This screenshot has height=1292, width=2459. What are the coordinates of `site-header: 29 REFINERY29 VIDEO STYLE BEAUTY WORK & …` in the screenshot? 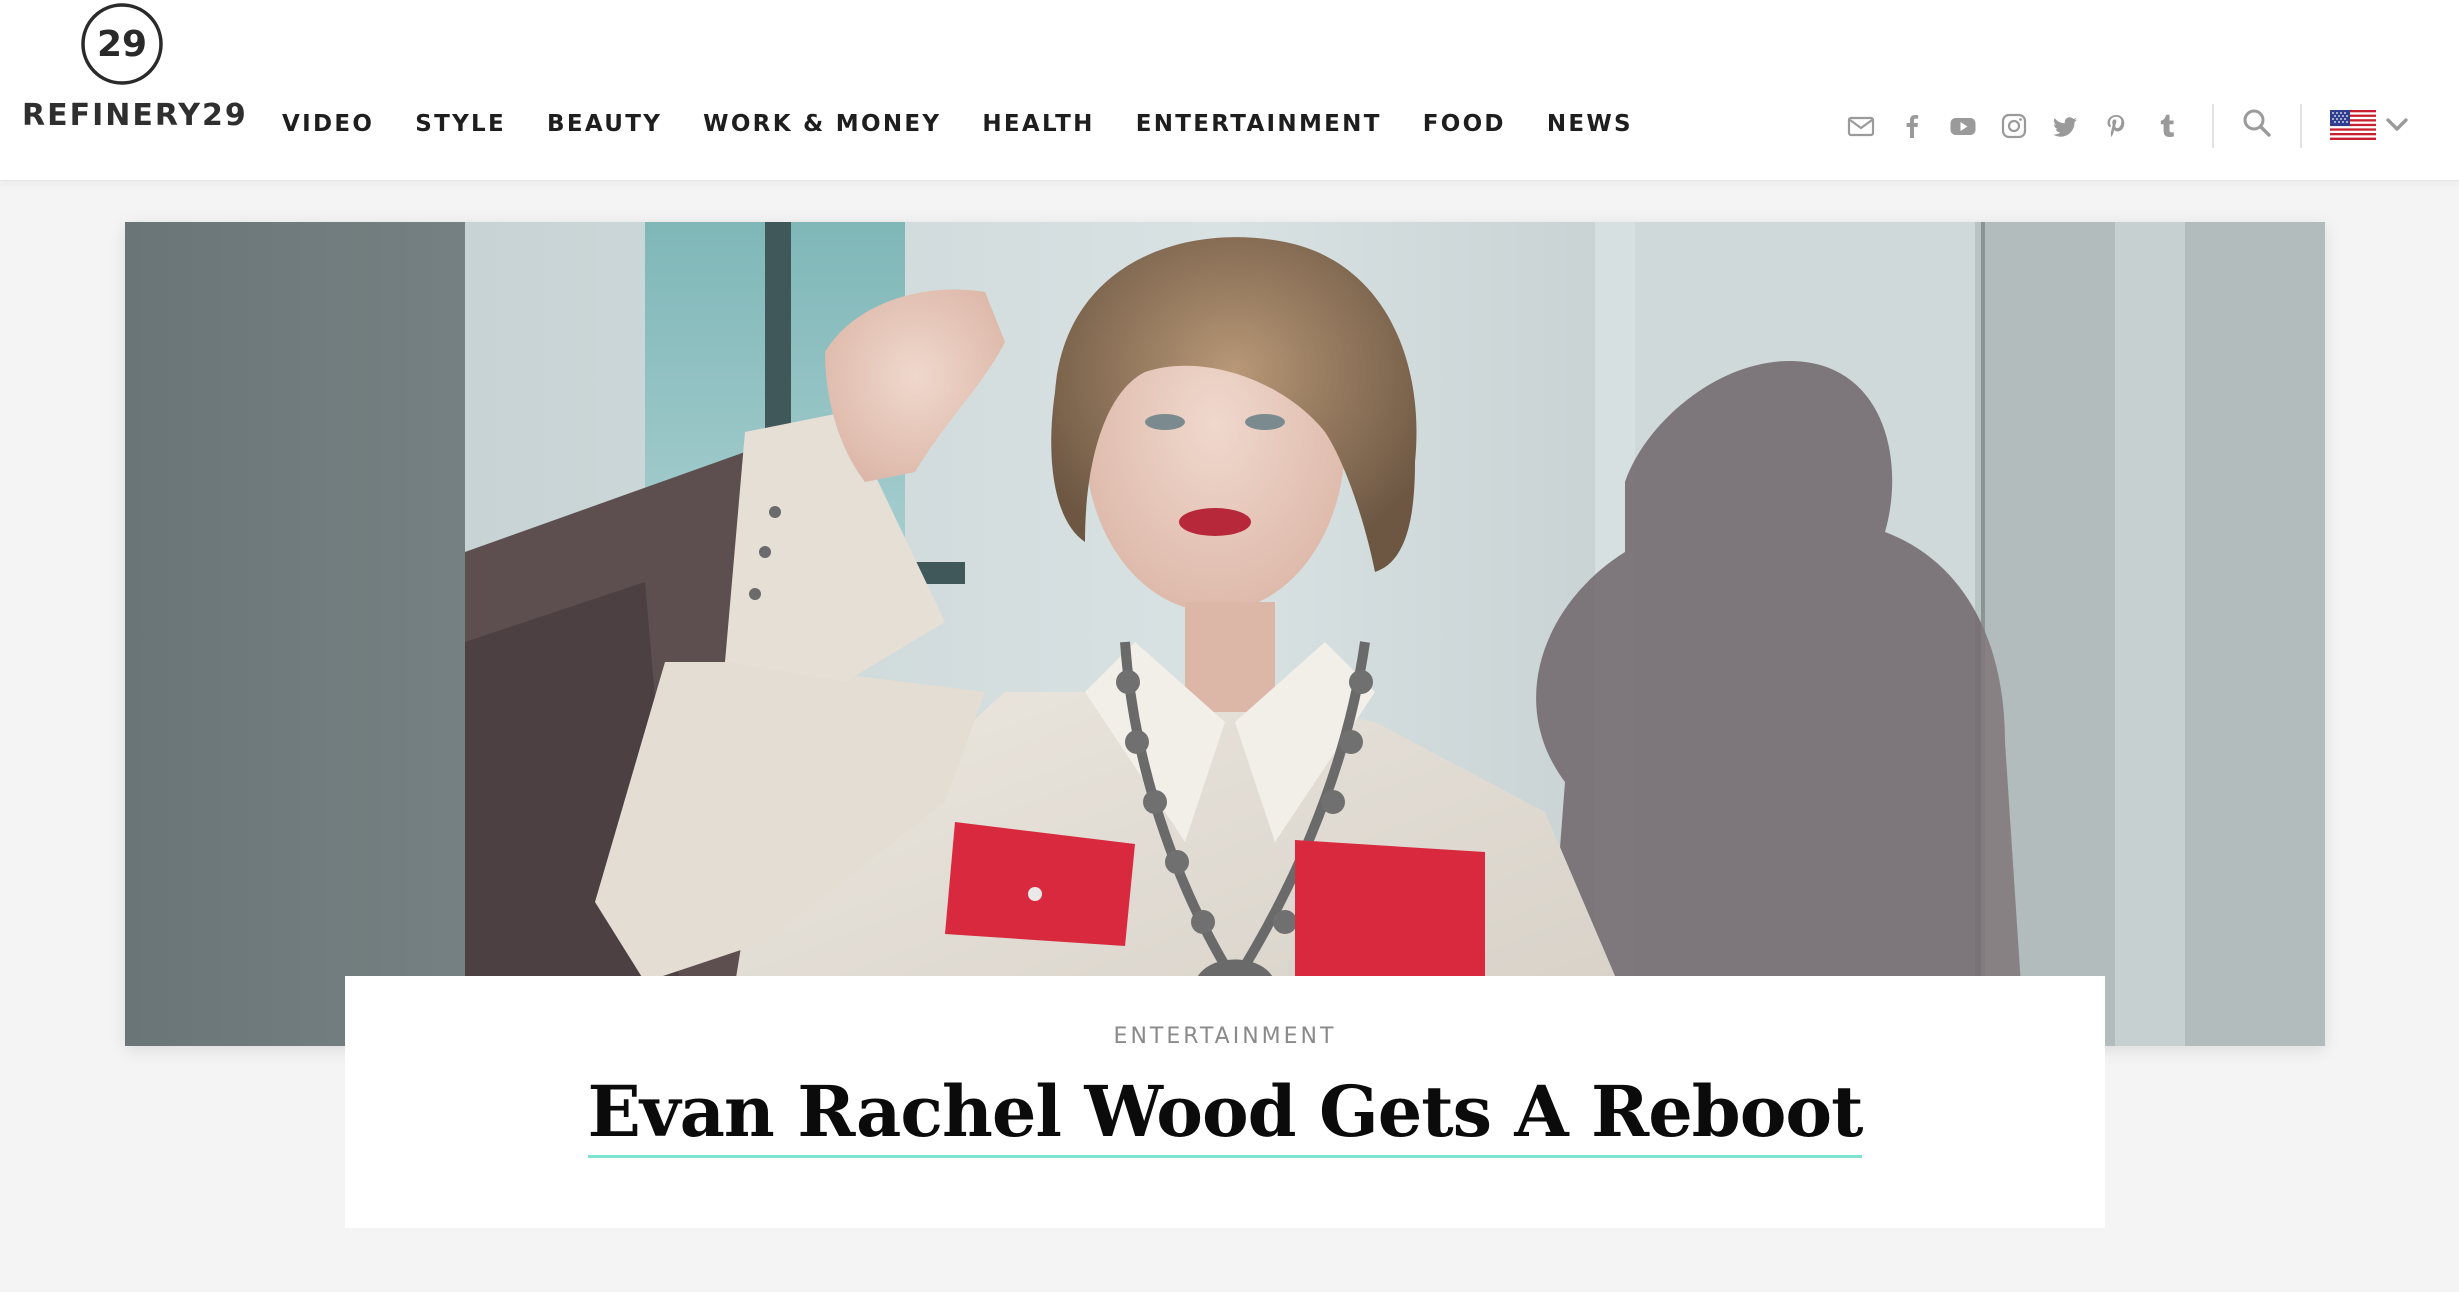 It's located at (1229, 90).